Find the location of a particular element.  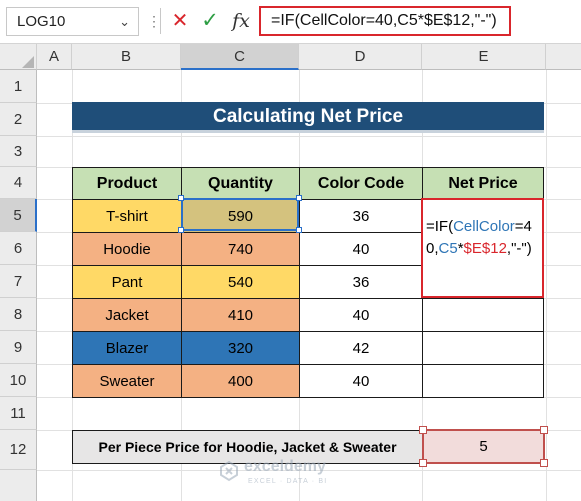

cell-product: Blazer is located at coordinates (127, 348).